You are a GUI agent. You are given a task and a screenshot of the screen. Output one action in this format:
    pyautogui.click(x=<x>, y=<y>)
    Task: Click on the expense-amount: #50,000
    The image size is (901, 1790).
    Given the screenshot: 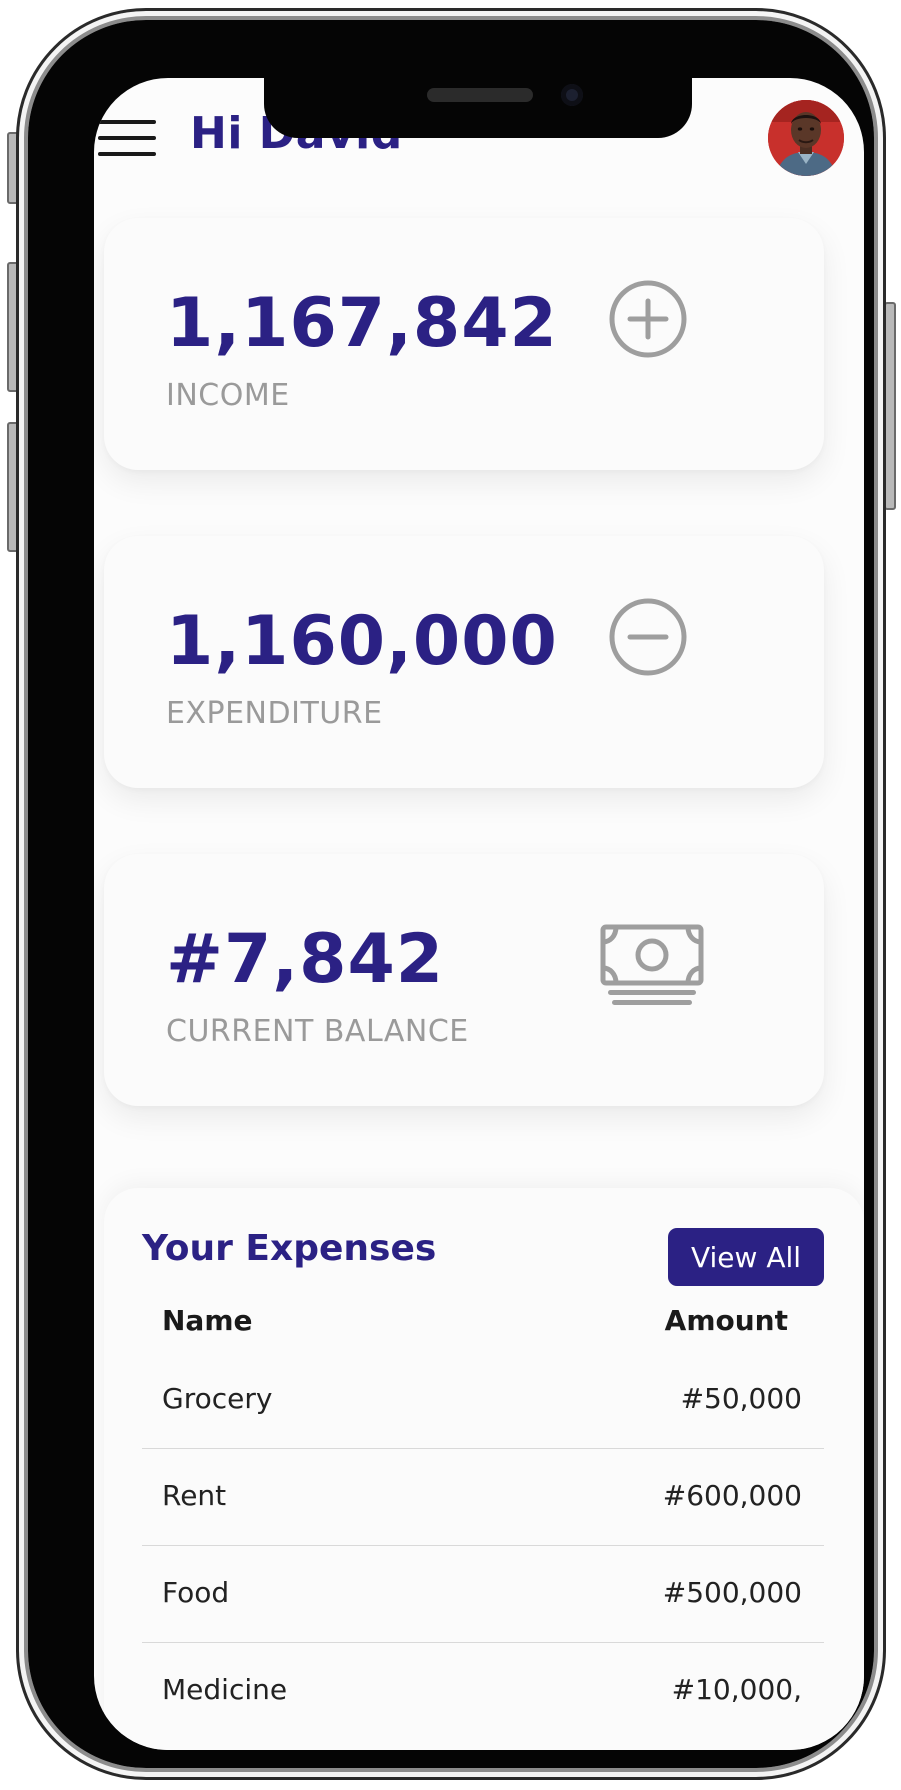 What is the action you would take?
    pyautogui.click(x=741, y=1398)
    